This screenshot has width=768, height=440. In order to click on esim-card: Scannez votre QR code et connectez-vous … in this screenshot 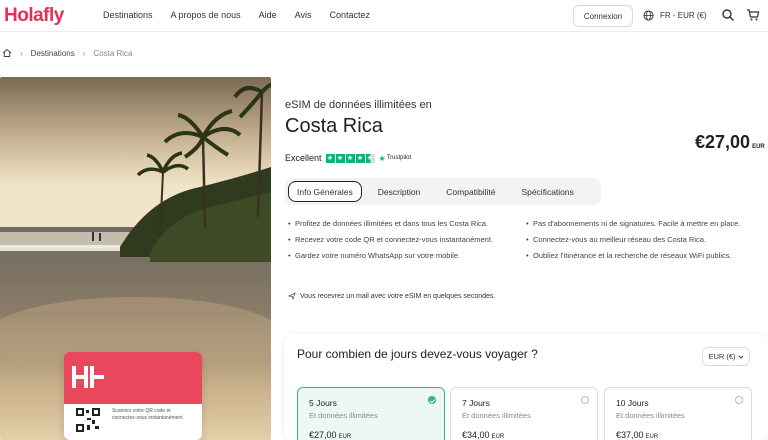, I will do `click(133, 396)`.